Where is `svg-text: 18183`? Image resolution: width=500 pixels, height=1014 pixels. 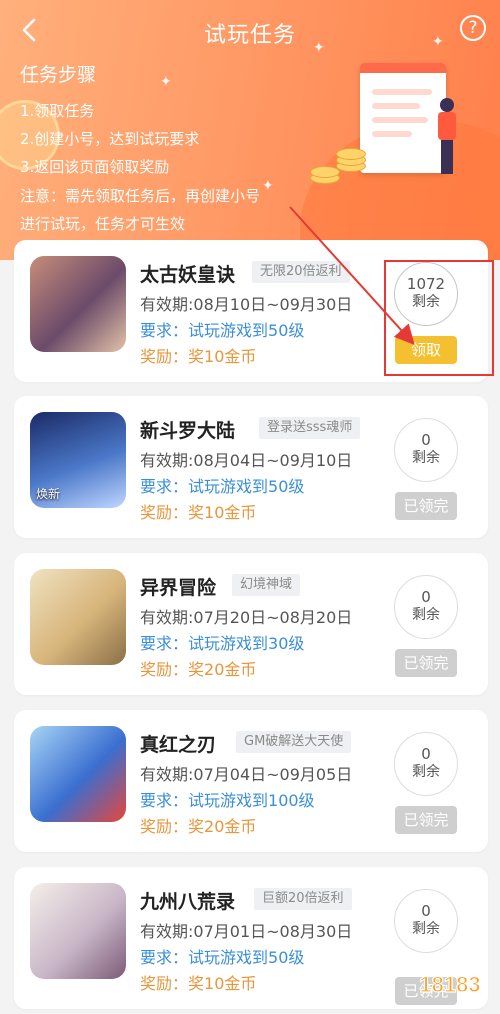
svg-text: 18183 is located at coordinates (449, 984).